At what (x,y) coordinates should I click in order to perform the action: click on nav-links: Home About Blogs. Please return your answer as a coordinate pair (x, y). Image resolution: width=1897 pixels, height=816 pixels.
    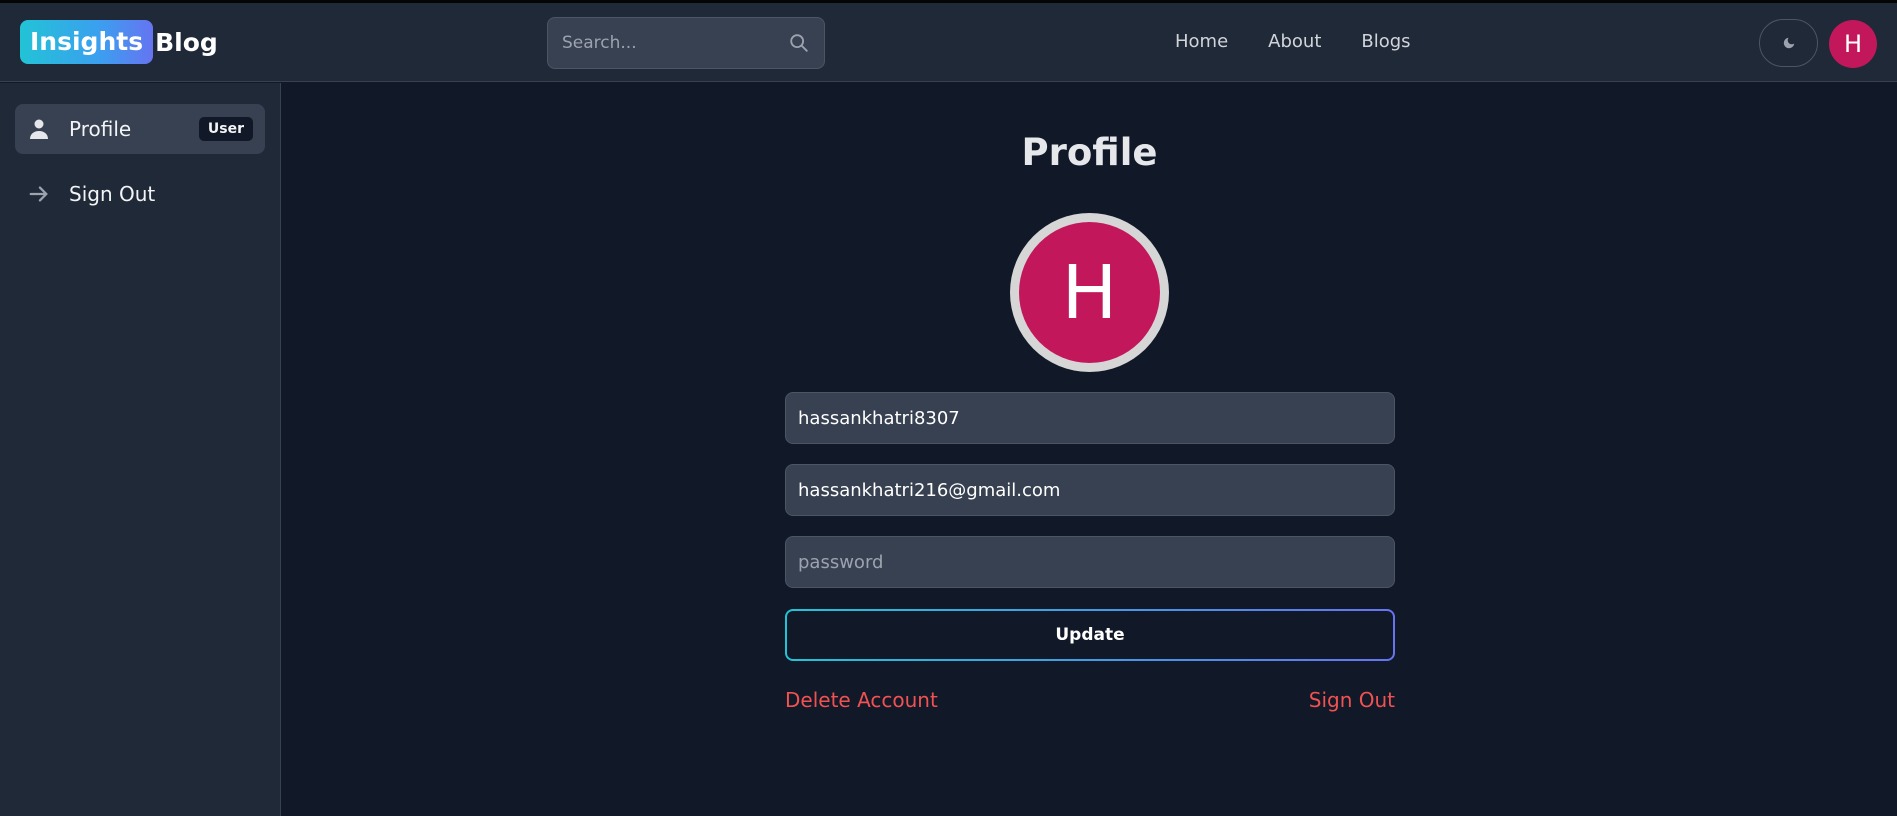
    Looking at the image, I should click on (1293, 41).